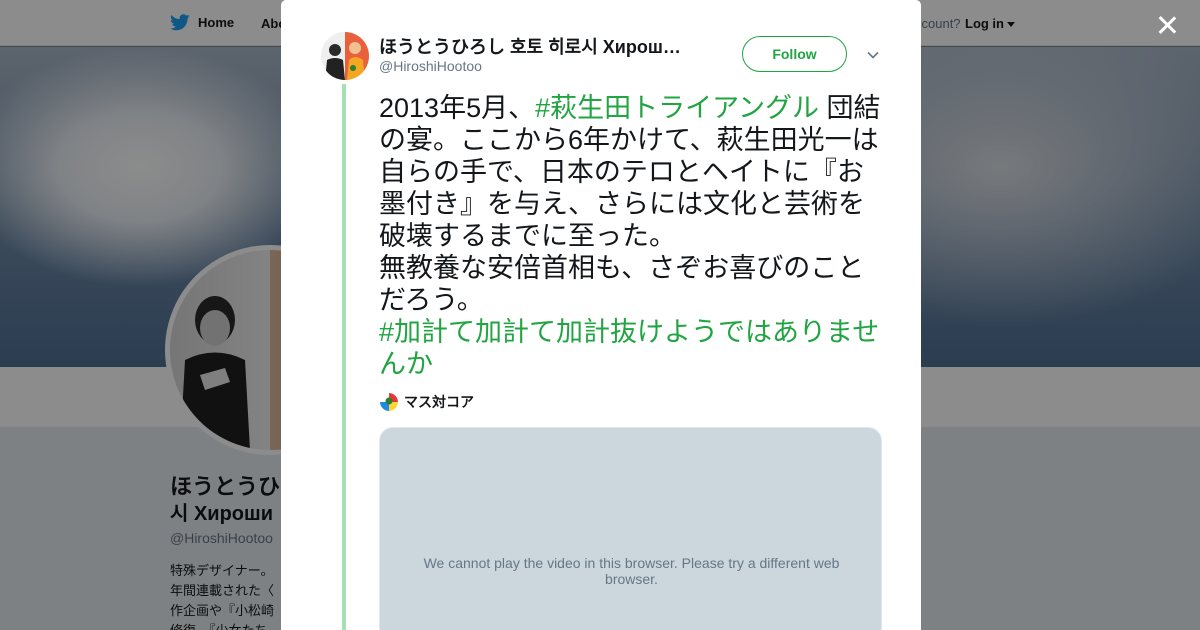 This screenshot has height=630, width=1200. What do you see at coordinates (439, 402) in the screenshot?
I see `card-source-label: マス対コア` at bounding box center [439, 402].